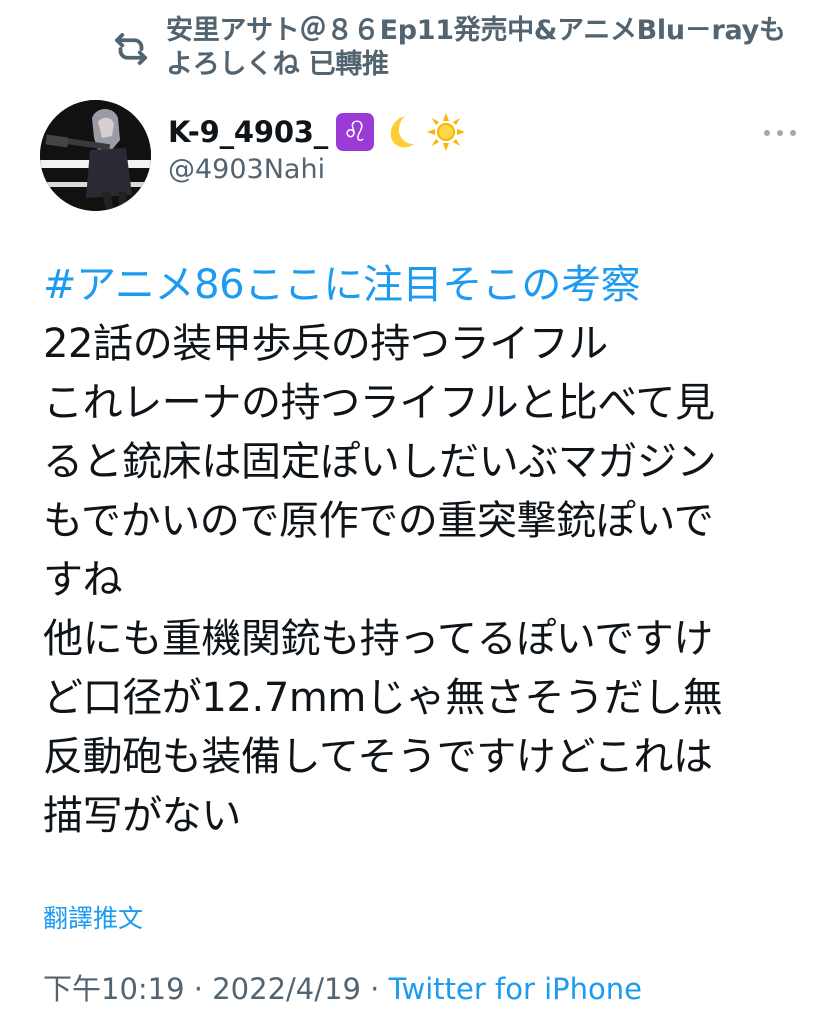  I want to click on tweet-line: もでかいので原作での重突撃銃ぽいで, so click(378, 521).